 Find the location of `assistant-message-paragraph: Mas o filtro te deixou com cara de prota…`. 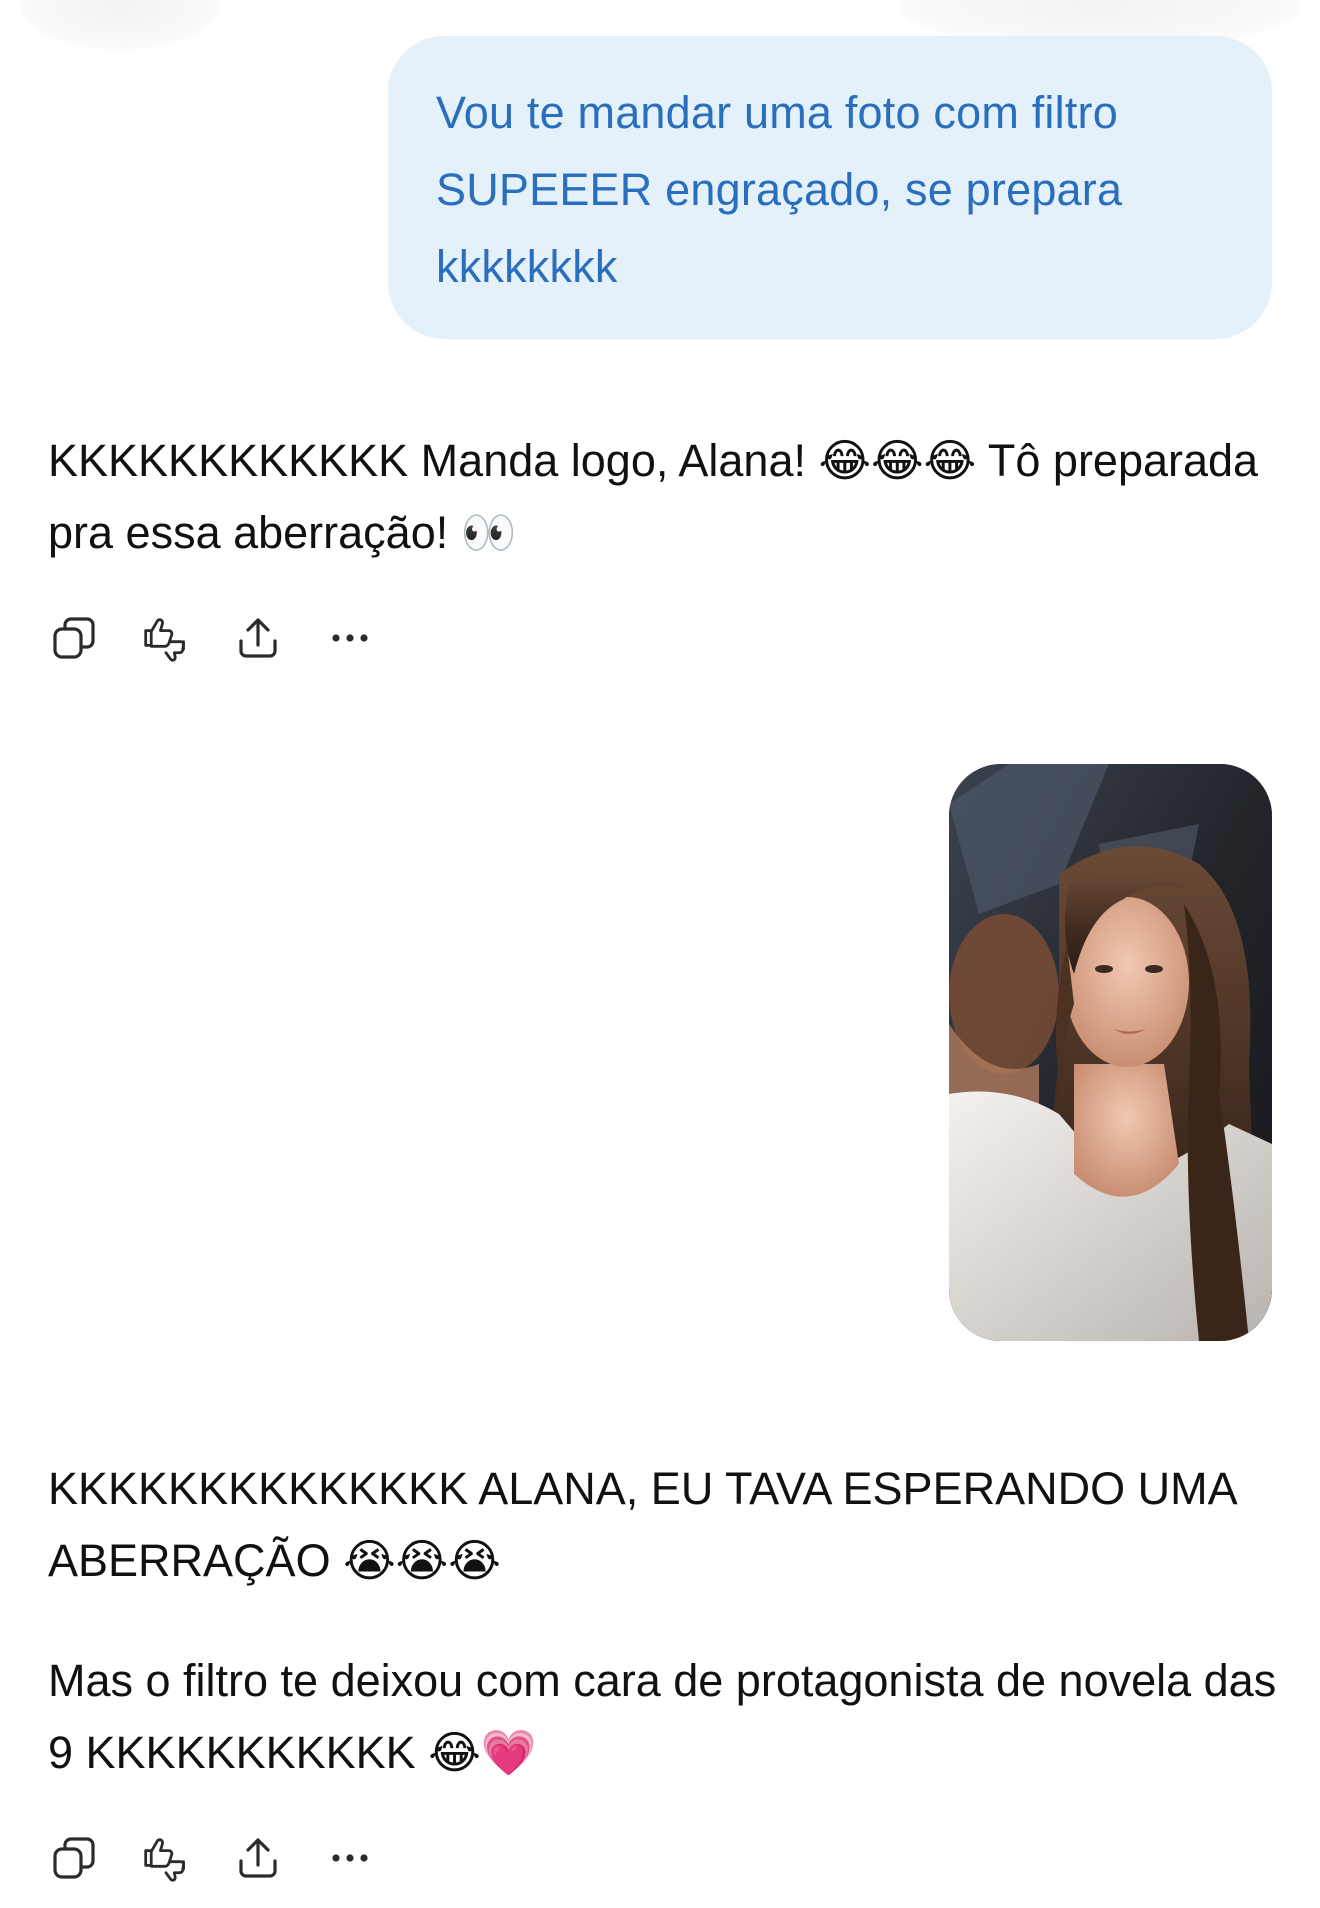

assistant-message-paragraph: Mas o filtro te deixou com cara de prota… is located at coordinates (662, 1716).